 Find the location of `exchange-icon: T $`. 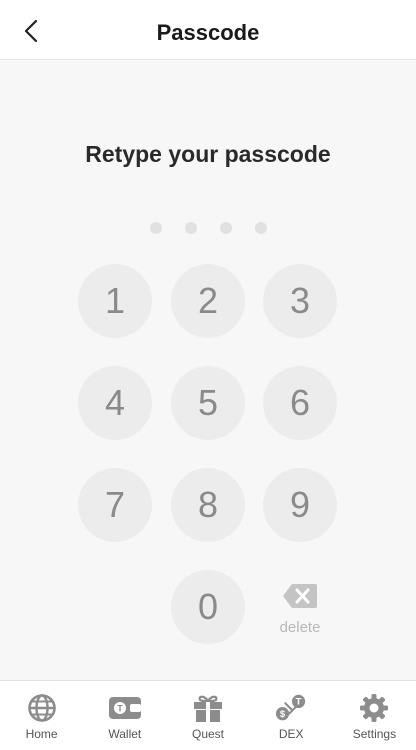

exchange-icon: T $ is located at coordinates (291, 708).